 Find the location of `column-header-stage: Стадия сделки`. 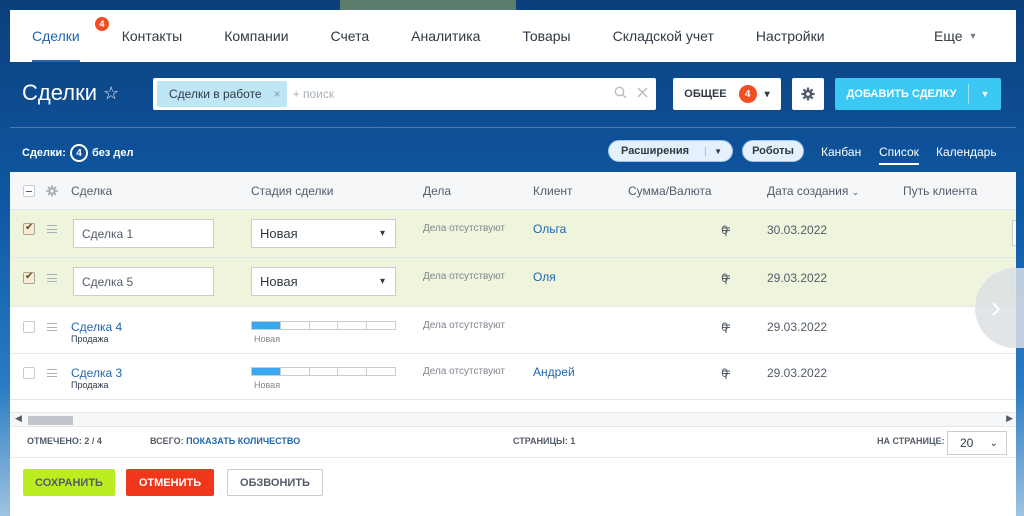

column-header-stage: Стадия сделки is located at coordinates (292, 191).